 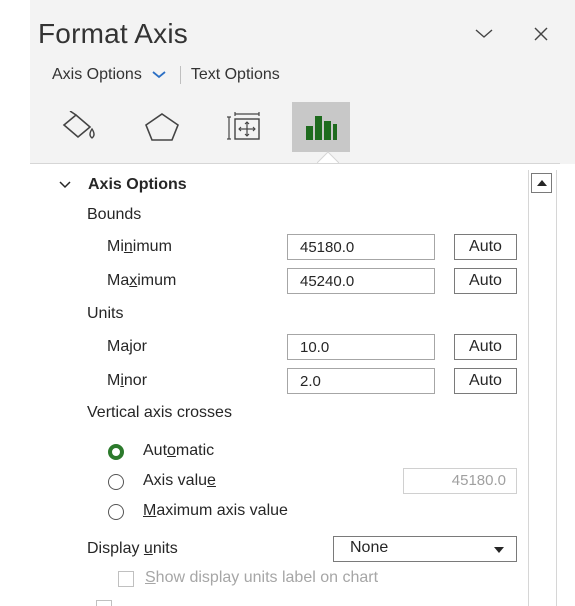 I want to click on axis-options-section-header: Axis Options, so click(x=122, y=185).